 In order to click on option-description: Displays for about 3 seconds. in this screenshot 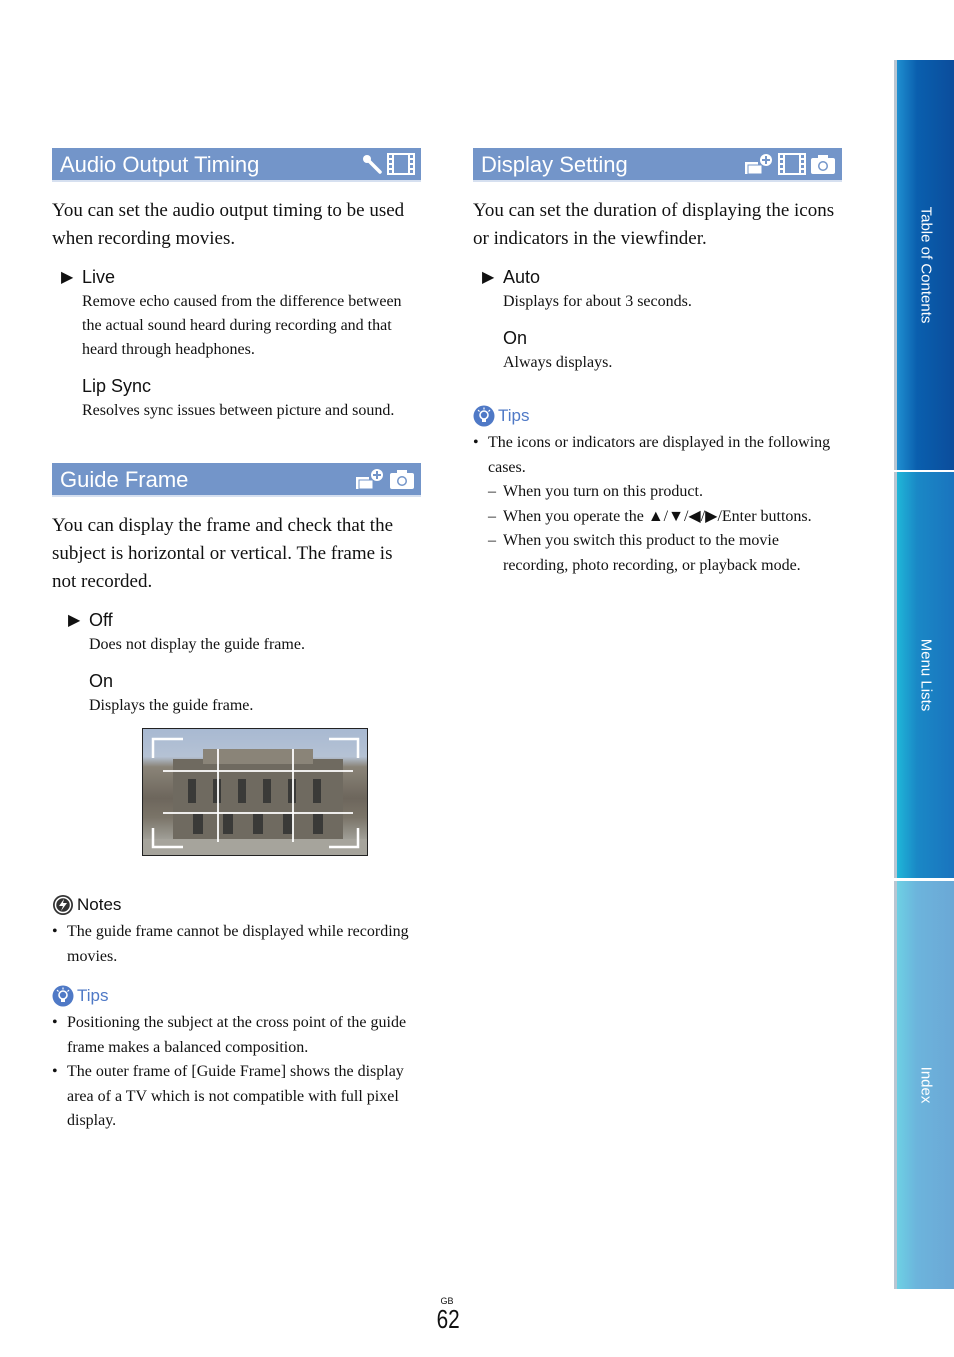, I will do `click(597, 301)`.